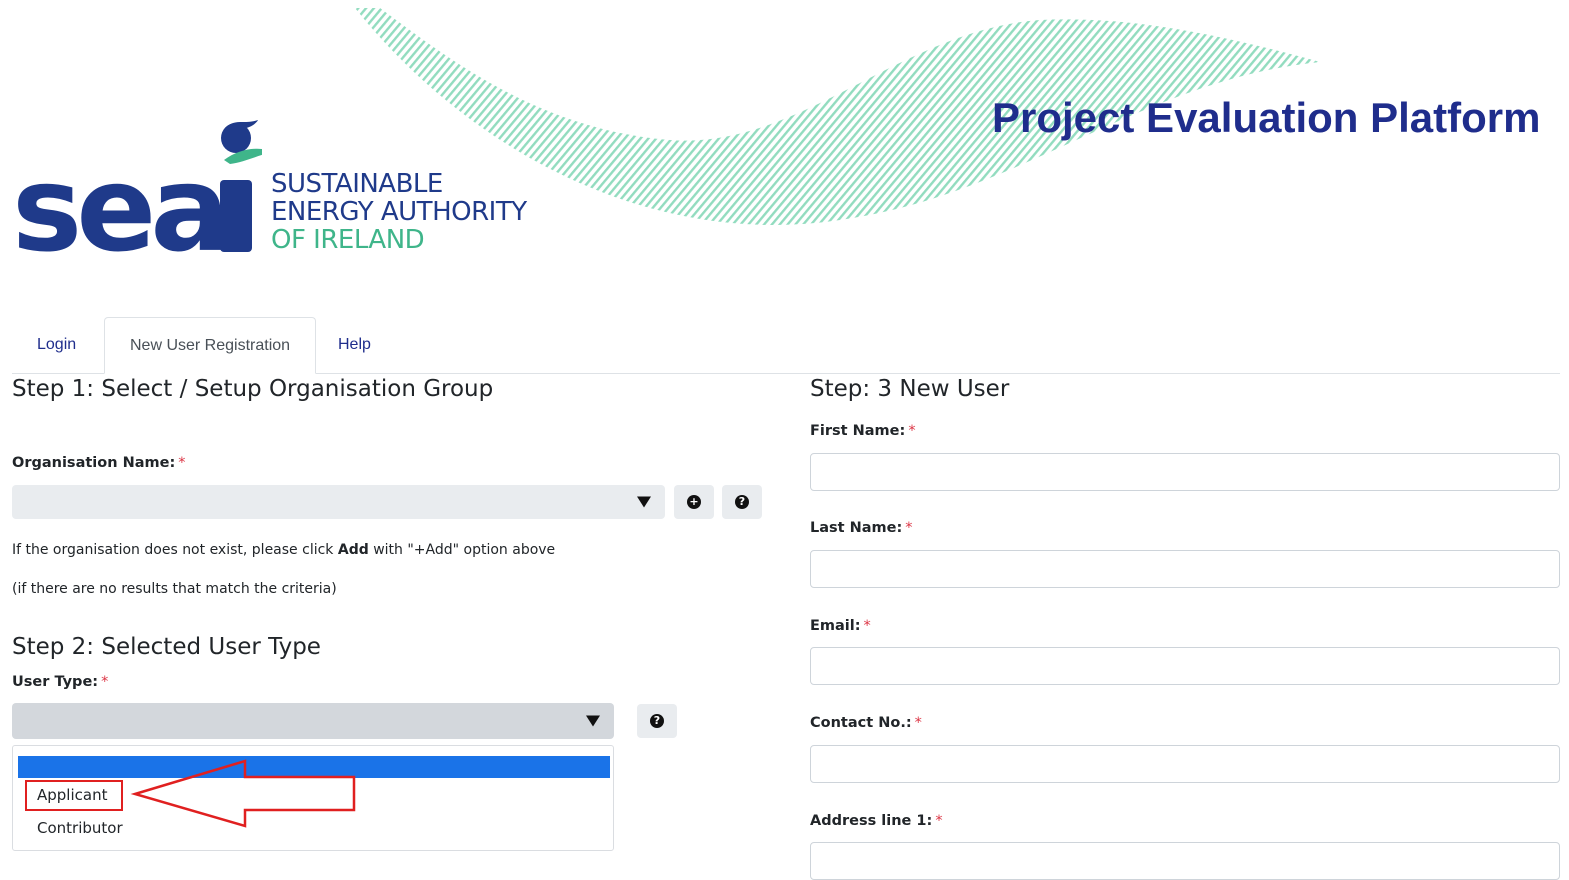  I want to click on first-name-label-text: First Name:, so click(858, 431).